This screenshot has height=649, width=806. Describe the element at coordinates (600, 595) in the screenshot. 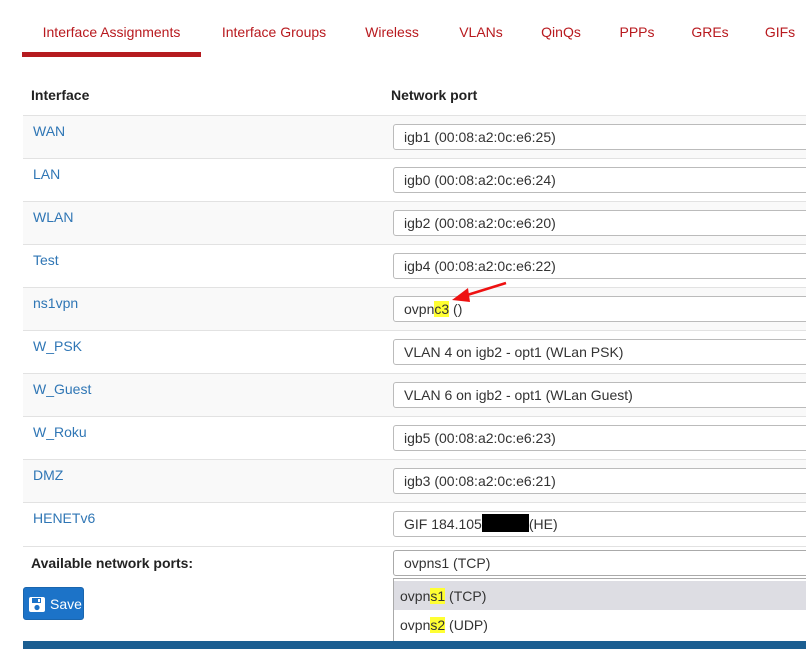

I see `dropdown-option-ovpns1: ovpns1 (TCP)` at that location.